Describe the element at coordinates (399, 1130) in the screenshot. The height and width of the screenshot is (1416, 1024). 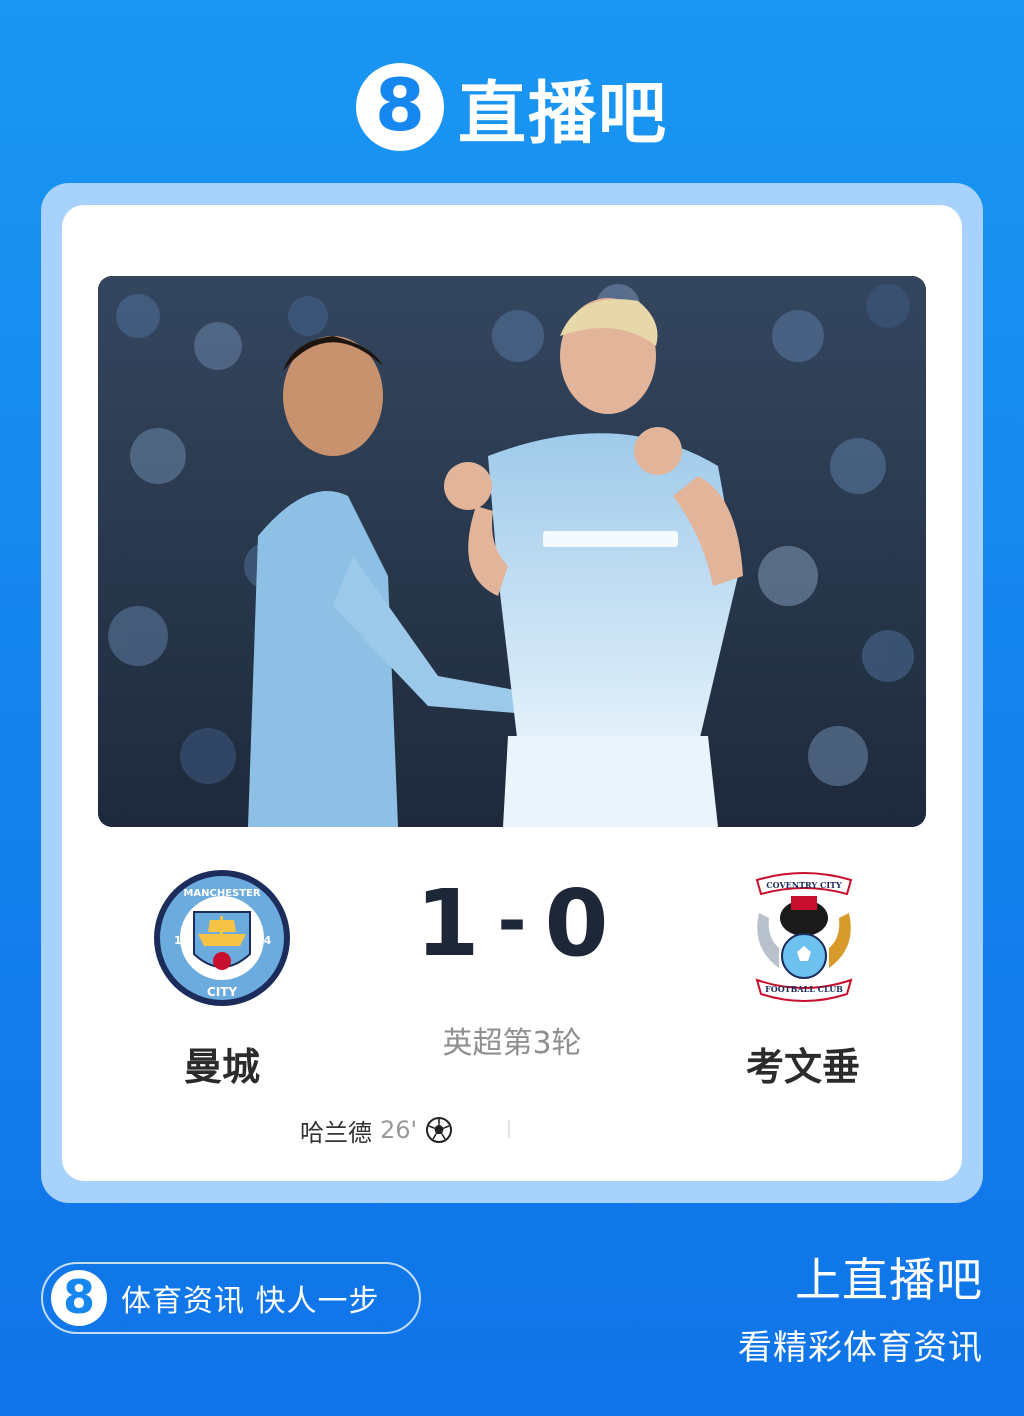
I see `scorer-minute: 26'` at that location.